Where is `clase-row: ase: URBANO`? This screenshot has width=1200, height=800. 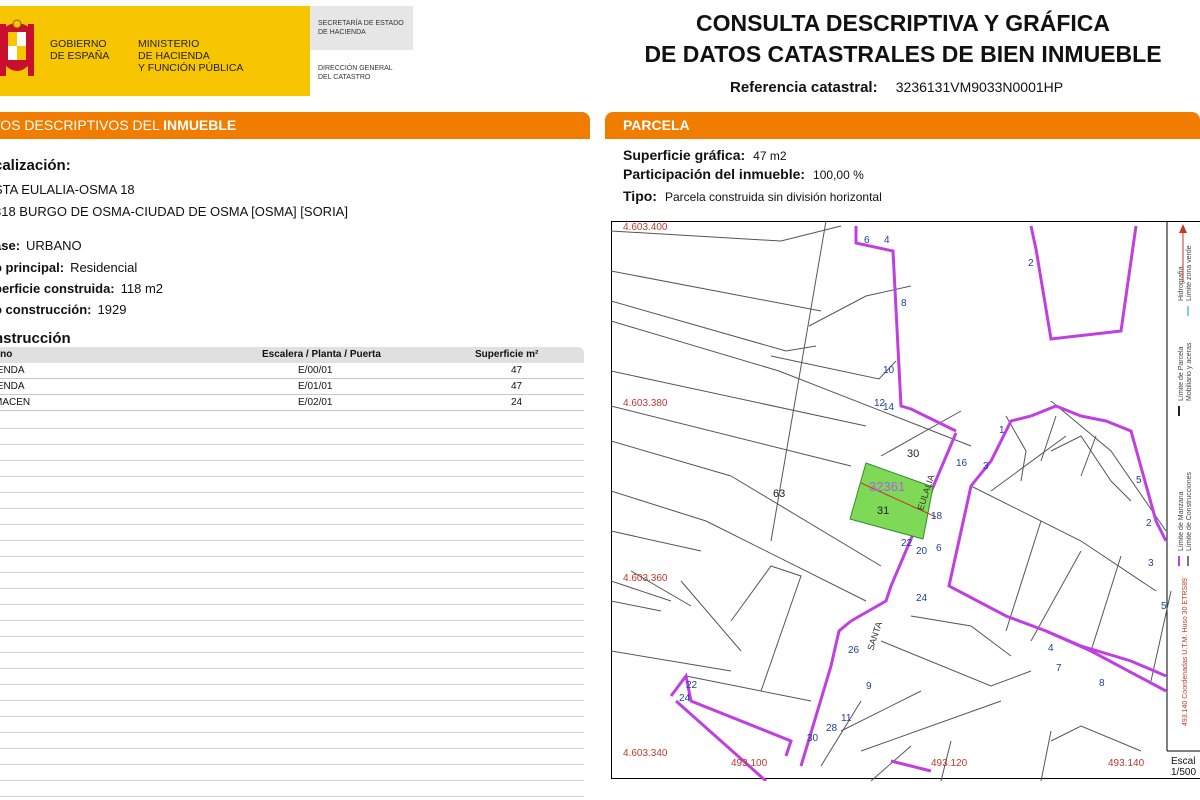 clase-row: ase: URBANO is located at coordinates (41, 245).